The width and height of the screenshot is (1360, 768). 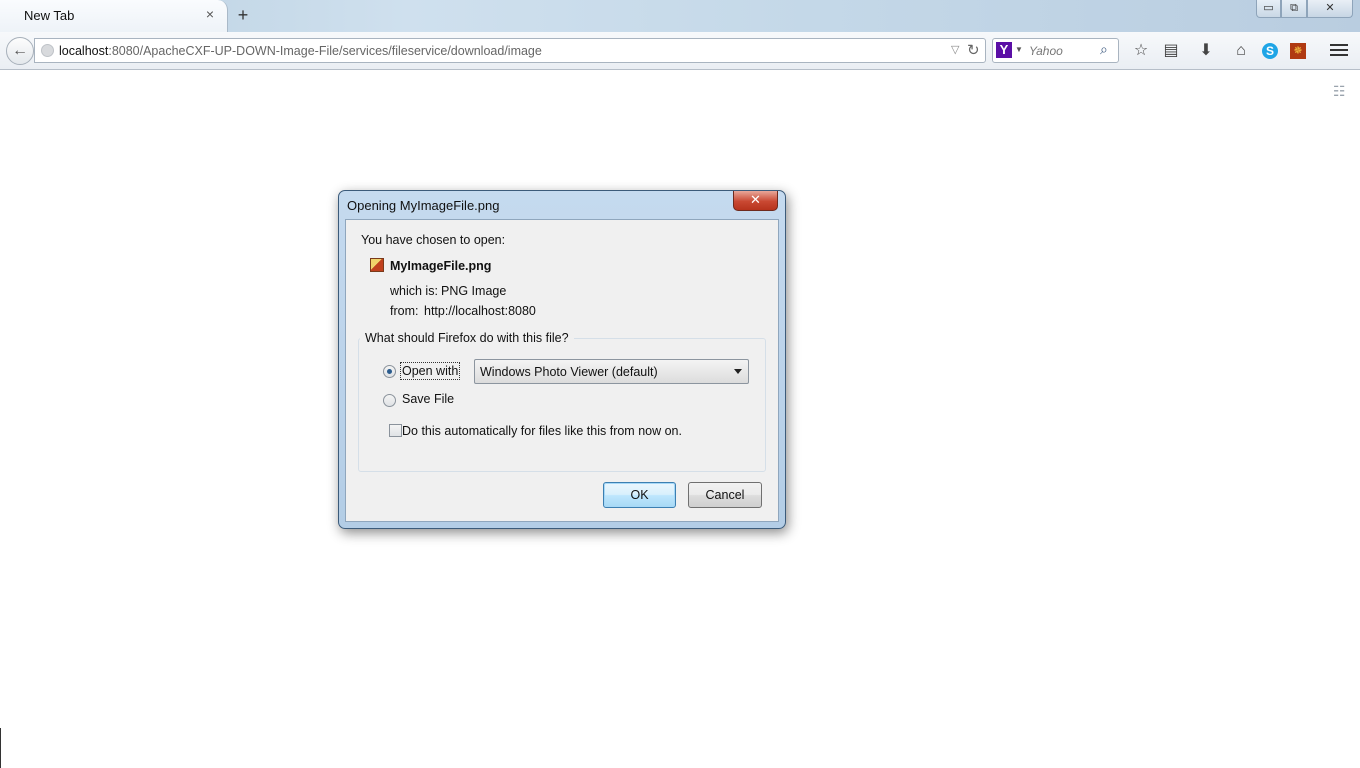 I want to click on restore-button: ⧉, so click(x=1294, y=9).